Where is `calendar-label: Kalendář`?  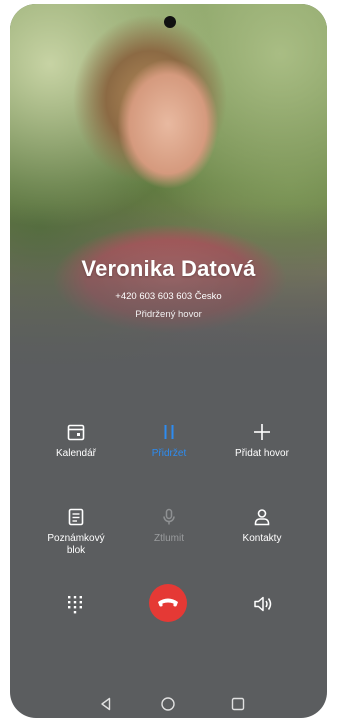
calendar-label: Kalendář is located at coordinates (76, 453).